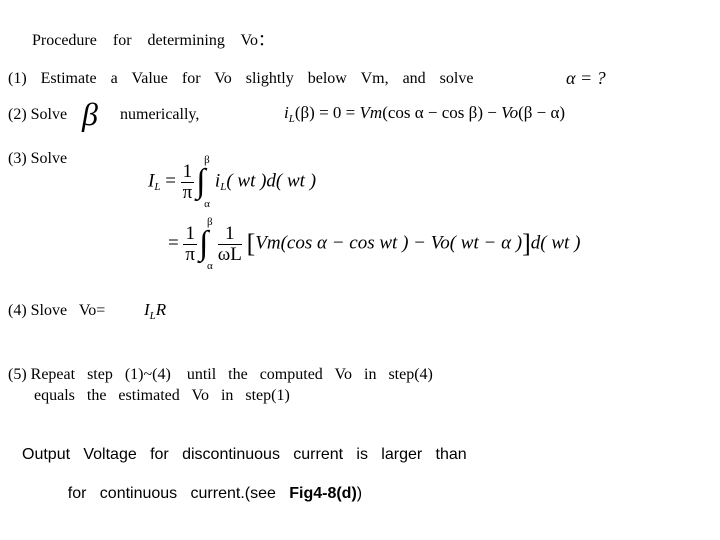 Image resolution: width=720 pixels, height=540 pixels. Describe the element at coordinates (323, 493) in the screenshot. I see `figure-reference: Fig4-8(d)` at that location.